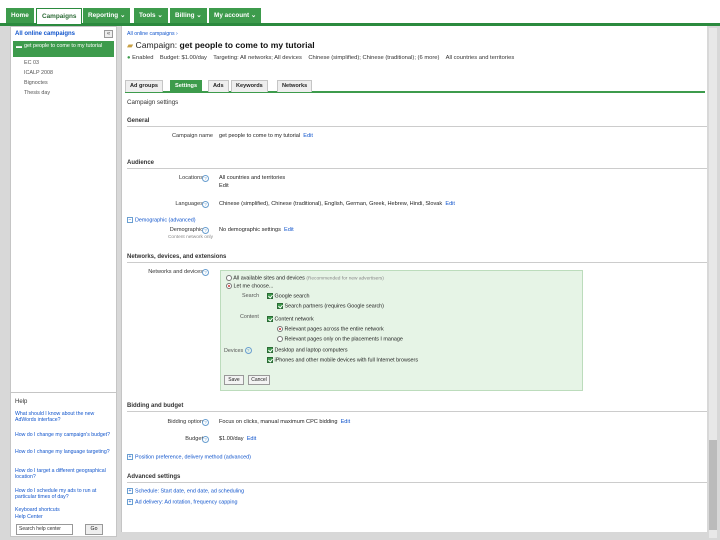 The height and width of the screenshot is (540, 720). I want to click on cancel-button: Cancel, so click(259, 380).